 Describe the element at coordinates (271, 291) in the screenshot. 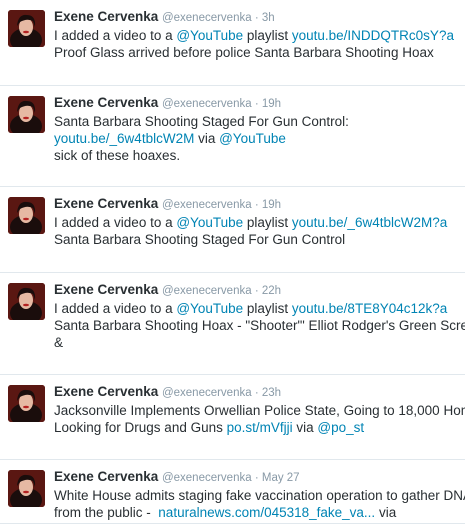

I see `timestamp: 22h` at that location.